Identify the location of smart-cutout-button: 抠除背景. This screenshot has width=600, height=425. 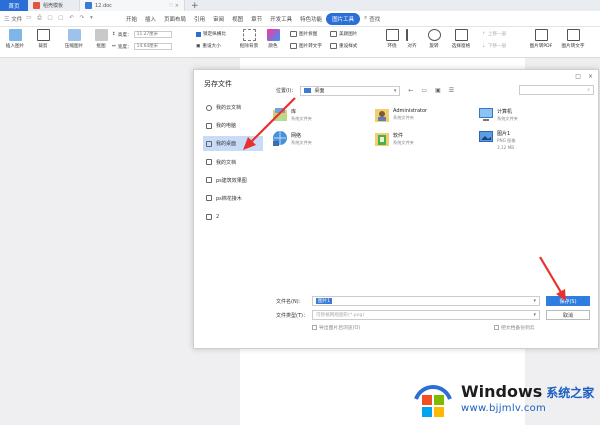
(249, 39).